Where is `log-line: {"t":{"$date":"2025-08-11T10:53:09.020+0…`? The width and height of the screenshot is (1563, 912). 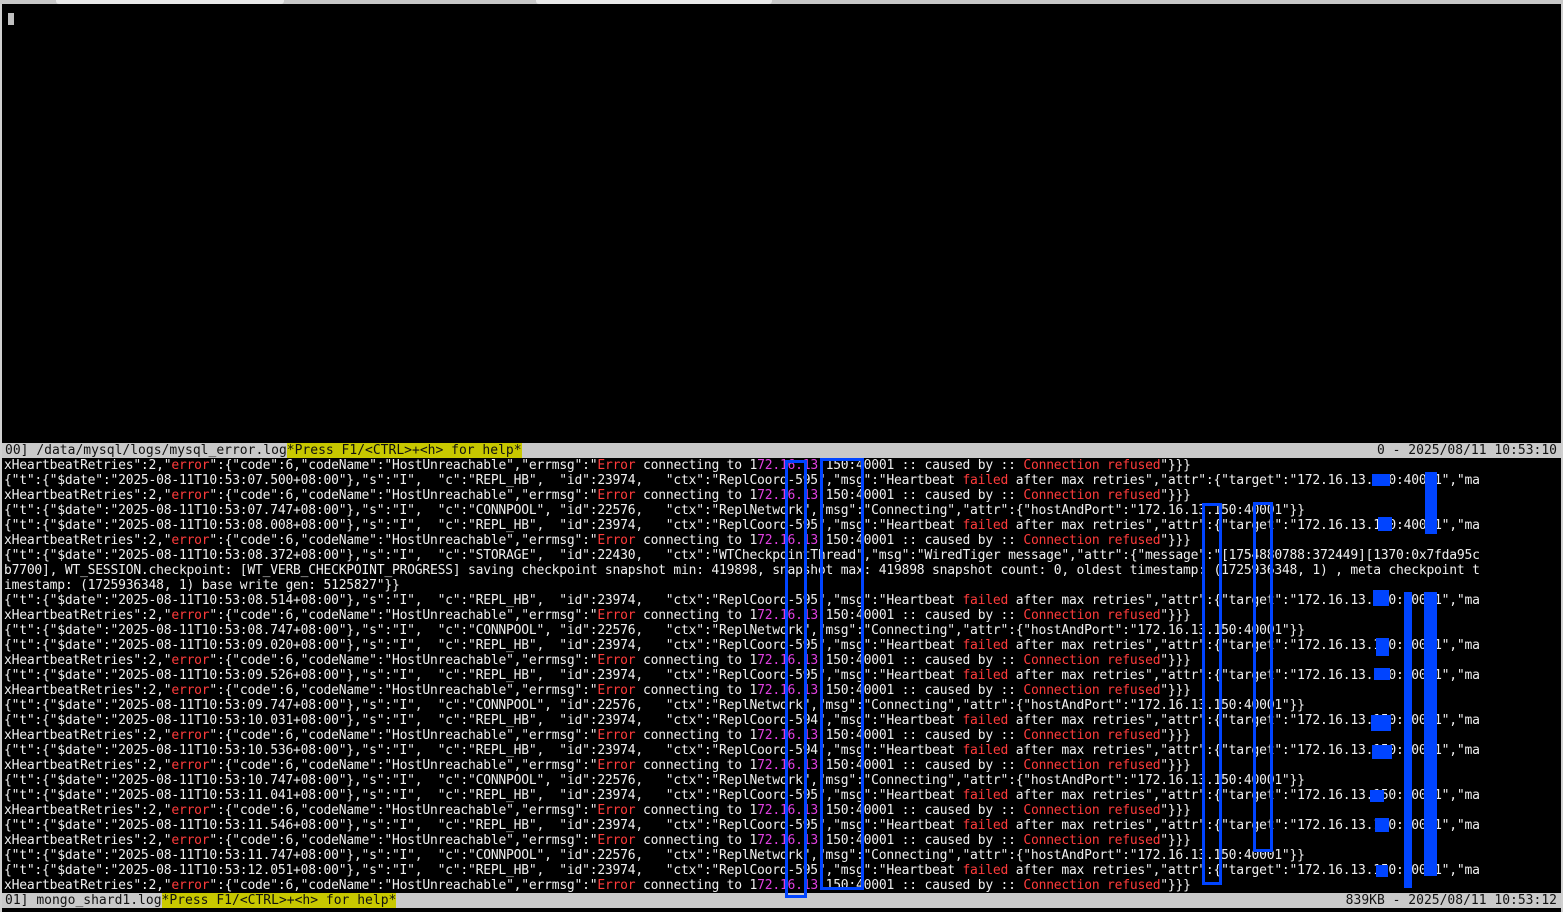
log-line: {"t":{"$date":"2025-08-11T10:53:09.020+0… is located at coordinates (781, 645).